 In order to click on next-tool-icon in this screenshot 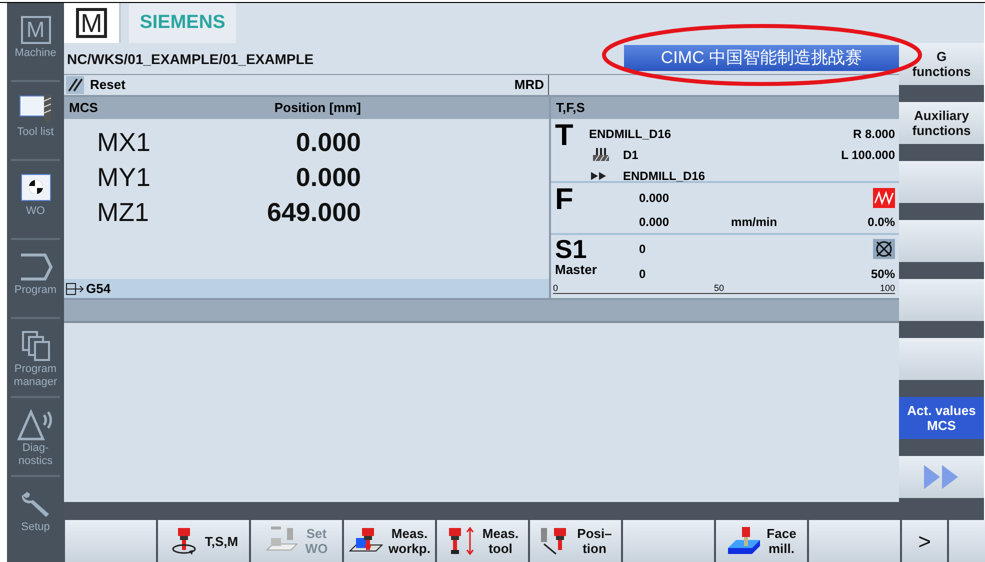, I will do `click(599, 176)`.